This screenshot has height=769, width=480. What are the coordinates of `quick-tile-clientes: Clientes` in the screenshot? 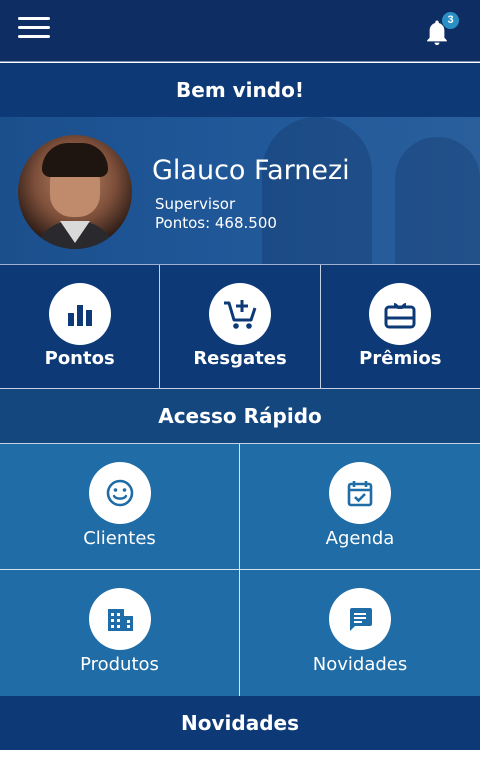 It's located at (120, 507).